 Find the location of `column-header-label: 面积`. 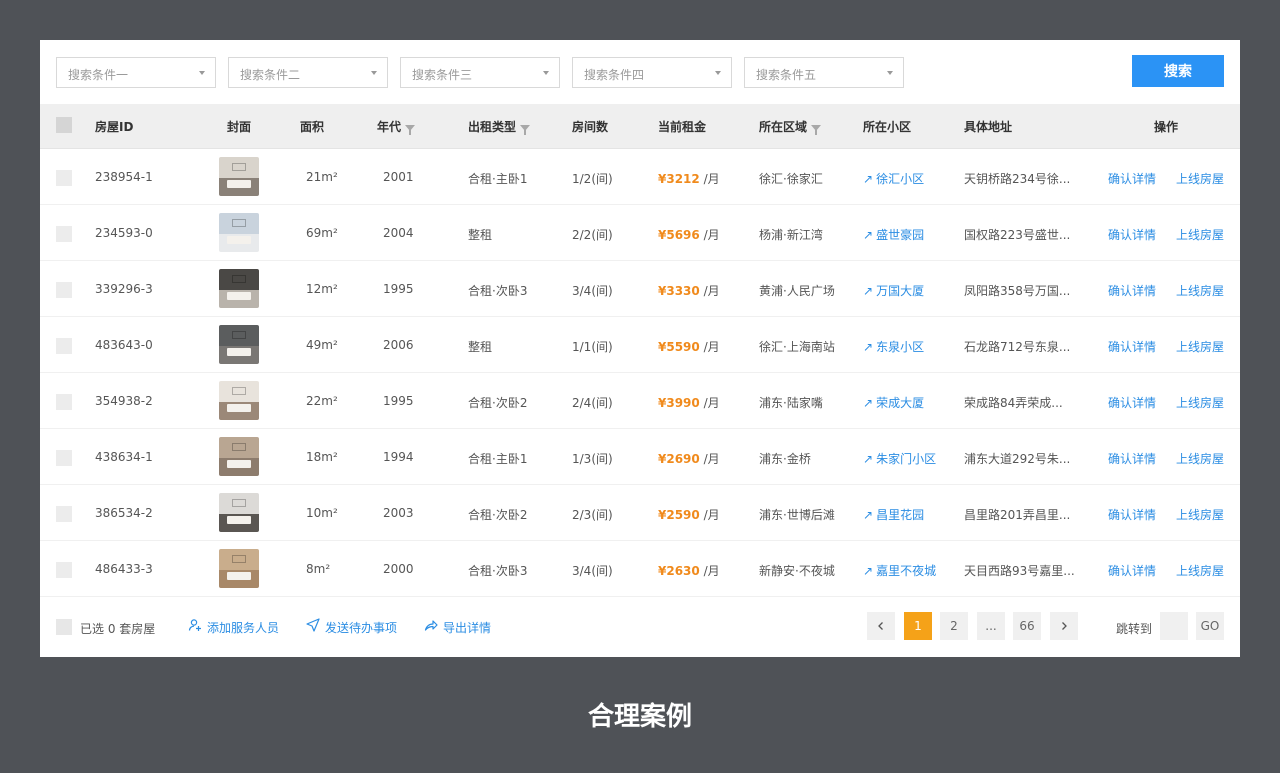

column-header-label: 面积 is located at coordinates (312, 127).